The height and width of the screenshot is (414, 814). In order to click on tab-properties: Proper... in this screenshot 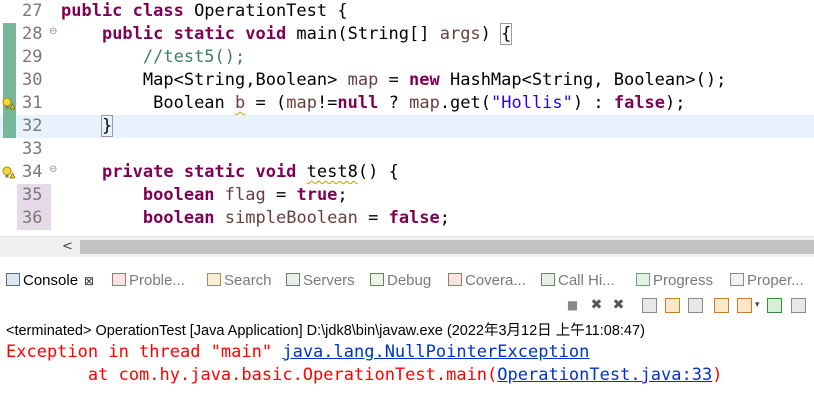, I will do `click(767, 281)`.